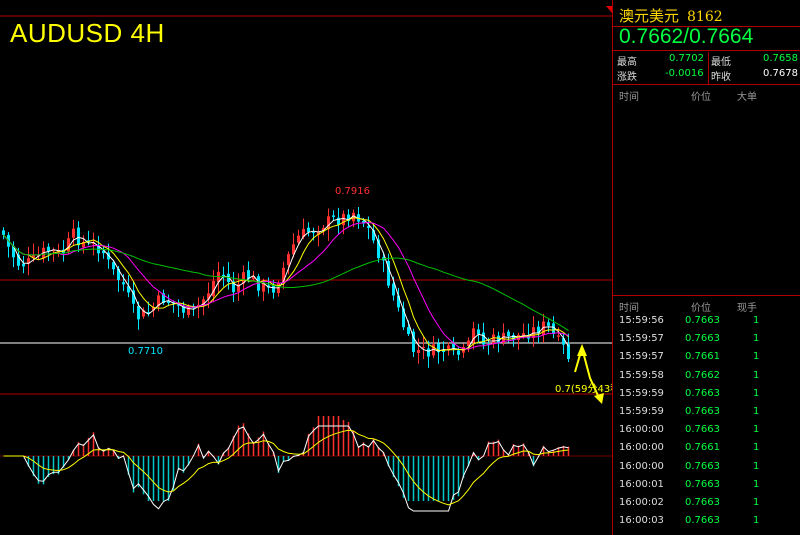  I want to click on trade-time: 15:59:58, so click(641, 375).